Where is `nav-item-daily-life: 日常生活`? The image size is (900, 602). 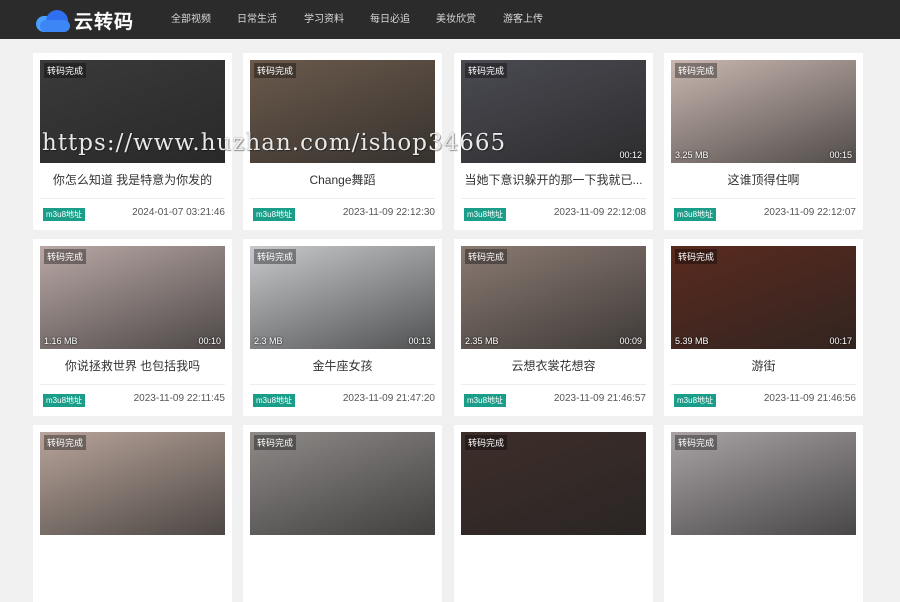
nav-item-daily-life: 日常生活 is located at coordinates (257, 19).